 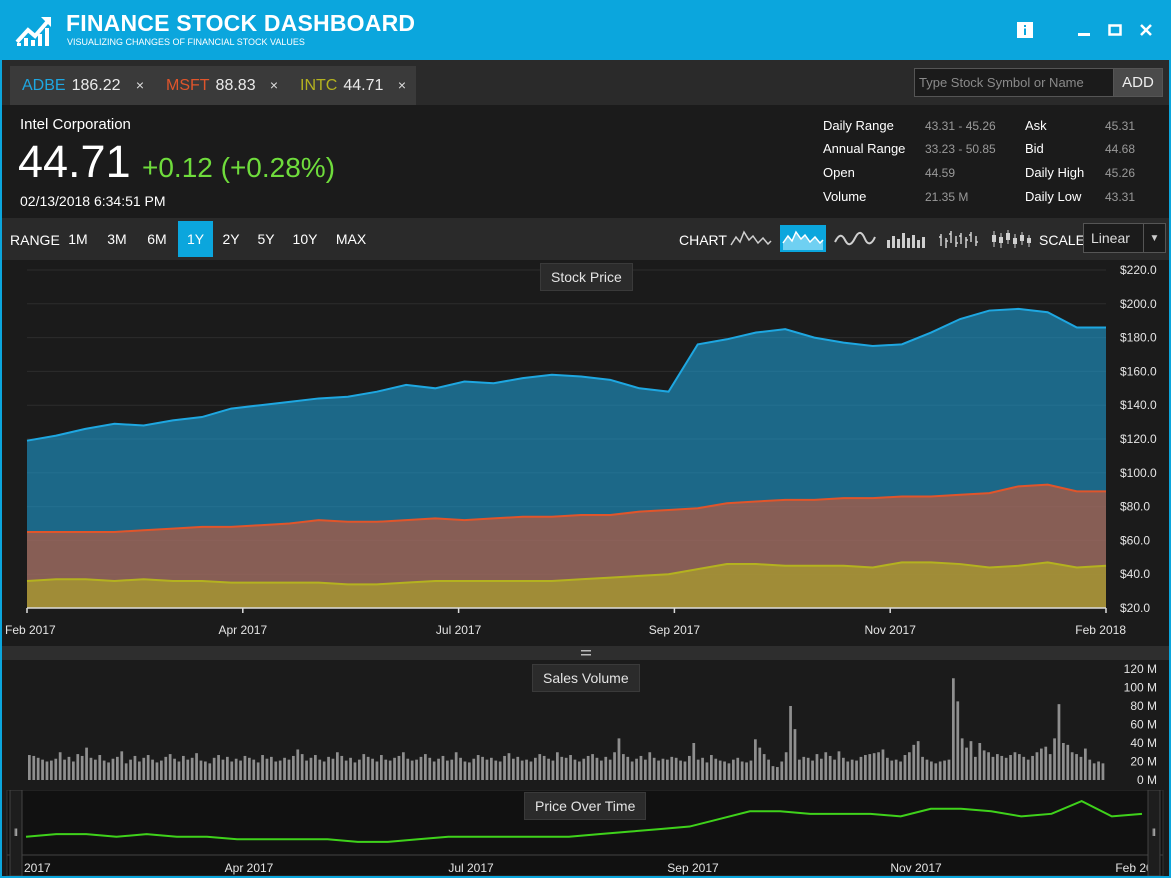 I want to click on last-price: 44.71, so click(x=74, y=161).